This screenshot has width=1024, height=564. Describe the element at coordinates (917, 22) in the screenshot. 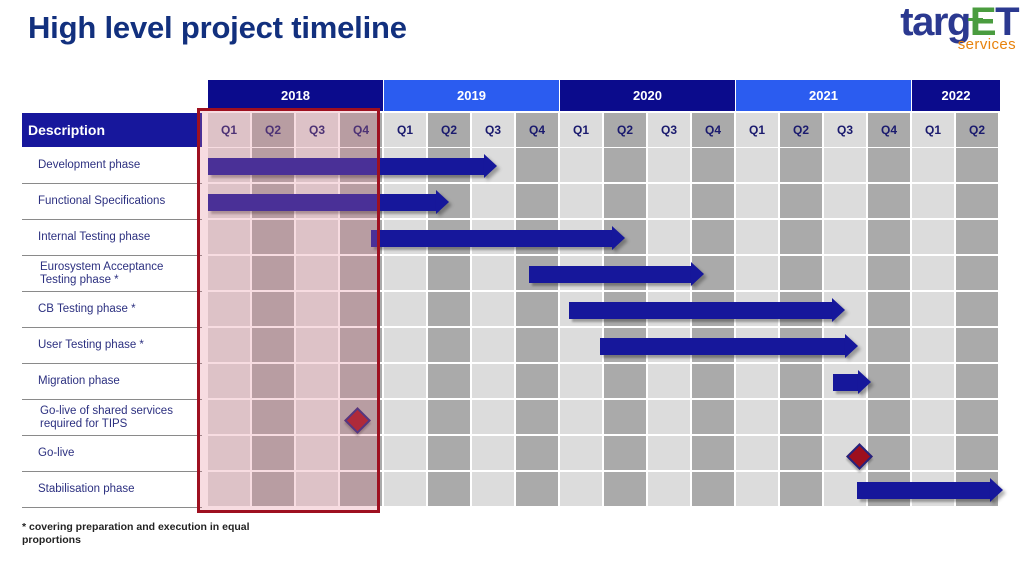

I see `logo-wordmark: targET` at that location.